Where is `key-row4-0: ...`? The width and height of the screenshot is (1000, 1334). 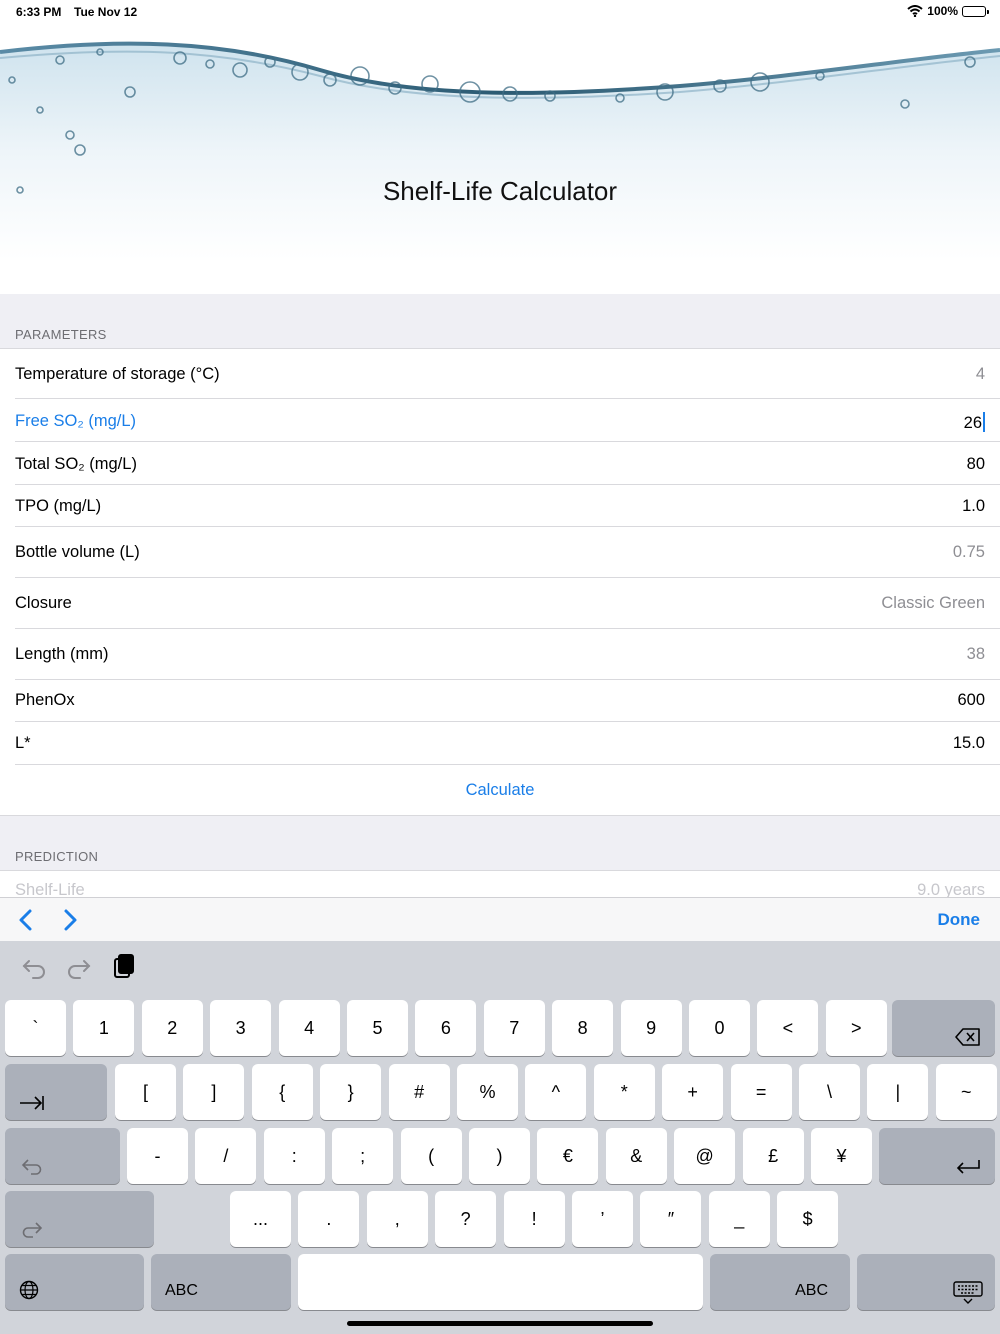 key-row4-0: ... is located at coordinates (260, 1219).